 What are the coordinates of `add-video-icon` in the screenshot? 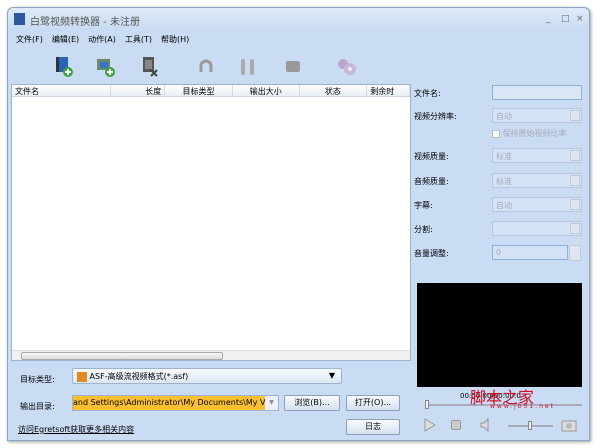 It's located at (64, 67).